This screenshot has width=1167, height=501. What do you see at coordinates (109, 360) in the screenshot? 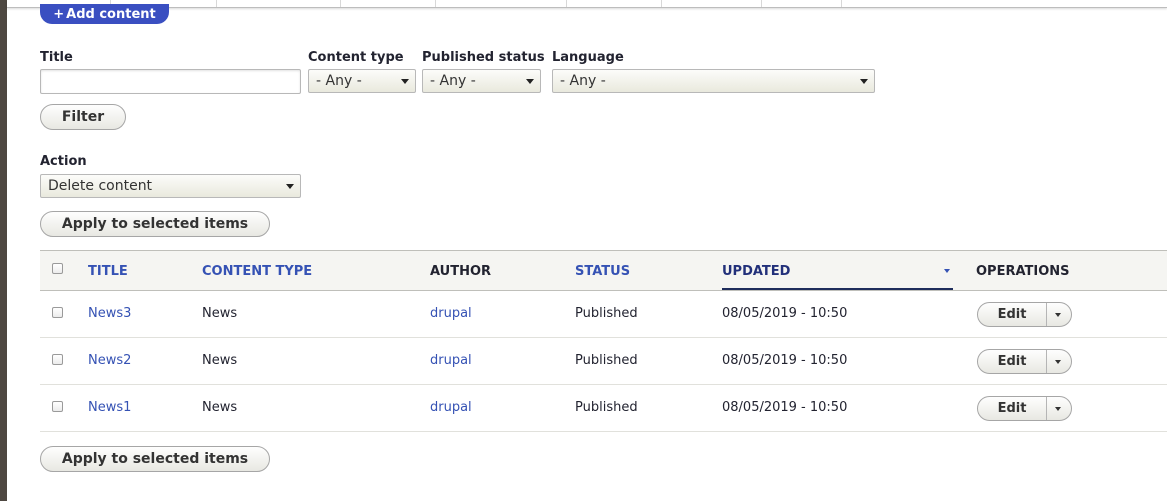
I see `row-title-link: News2` at bounding box center [109, 360].